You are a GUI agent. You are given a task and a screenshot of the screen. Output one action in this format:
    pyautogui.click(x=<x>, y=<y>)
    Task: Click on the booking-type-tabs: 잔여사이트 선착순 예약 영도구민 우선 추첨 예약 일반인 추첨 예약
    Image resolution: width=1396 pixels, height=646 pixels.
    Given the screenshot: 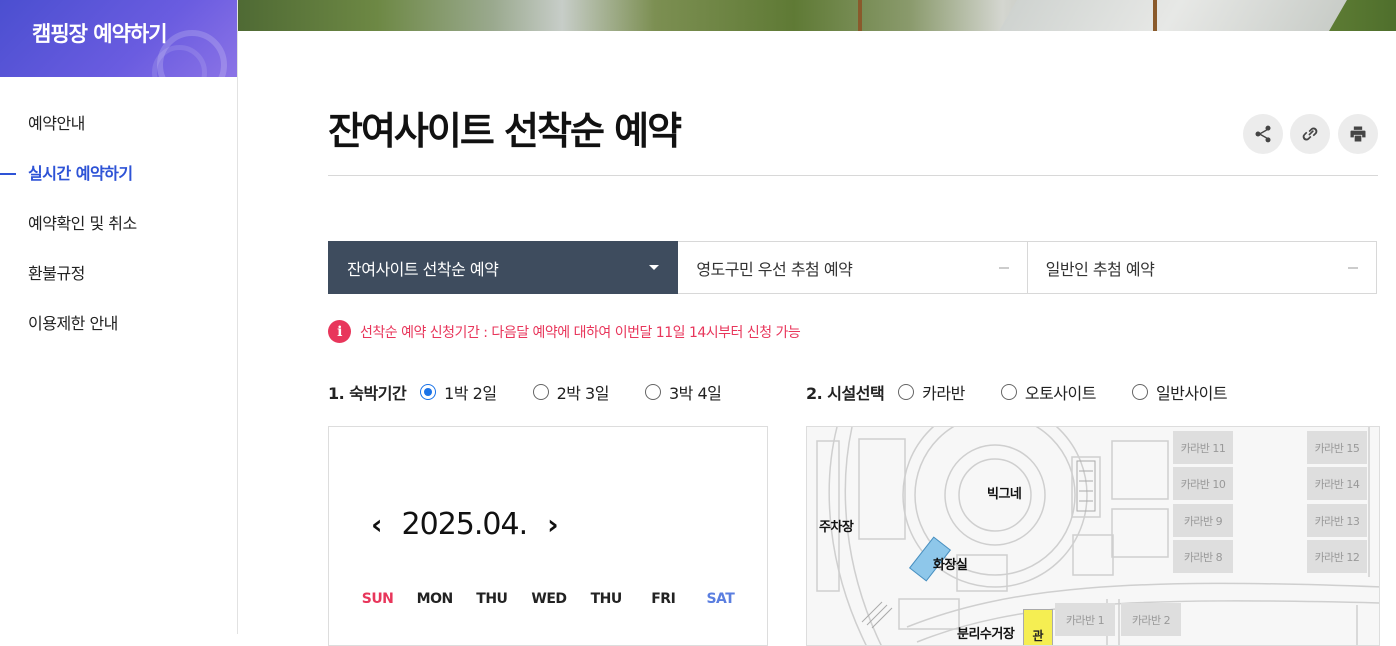 What is the action you would take?
    pyautogui.click(x=852, y=267)
    